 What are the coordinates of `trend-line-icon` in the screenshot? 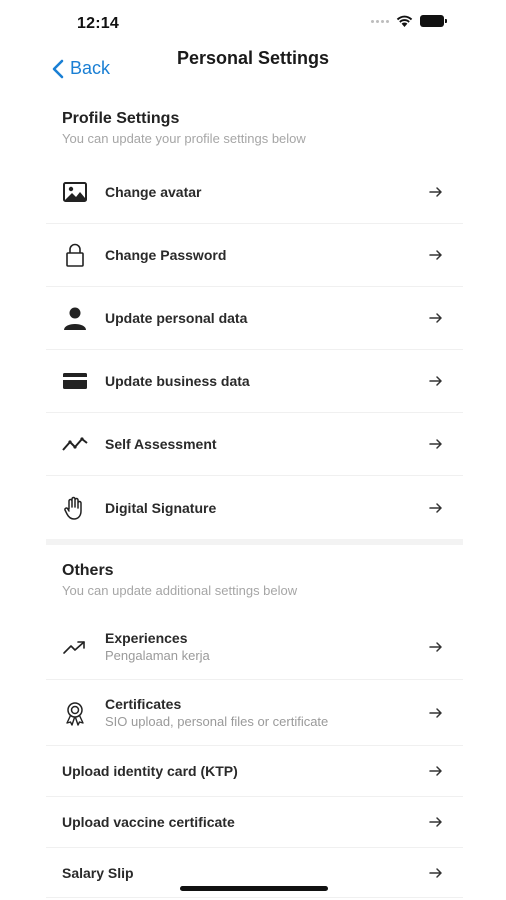 It's located at (75, 444).